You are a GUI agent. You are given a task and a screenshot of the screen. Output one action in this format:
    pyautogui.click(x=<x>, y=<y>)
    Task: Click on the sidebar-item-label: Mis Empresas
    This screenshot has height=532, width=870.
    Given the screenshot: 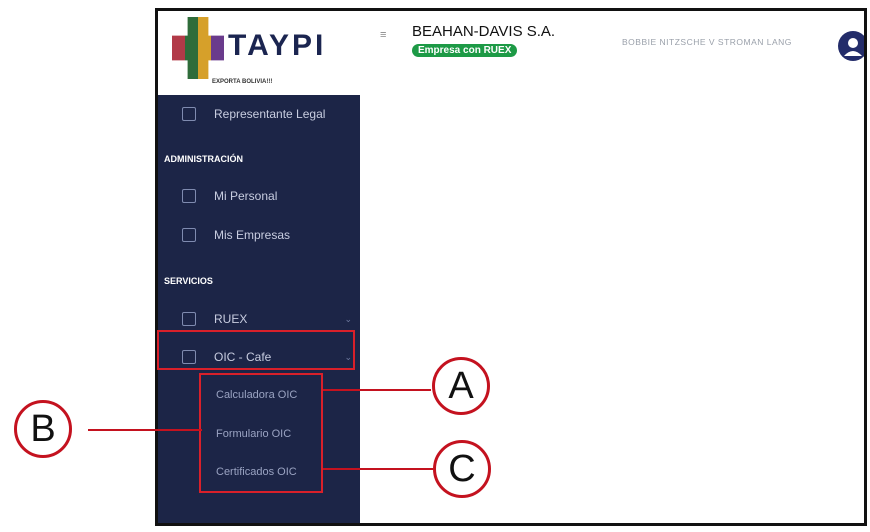 What is the action you would take?
    pyautogui.click(x=252, y=235)
    